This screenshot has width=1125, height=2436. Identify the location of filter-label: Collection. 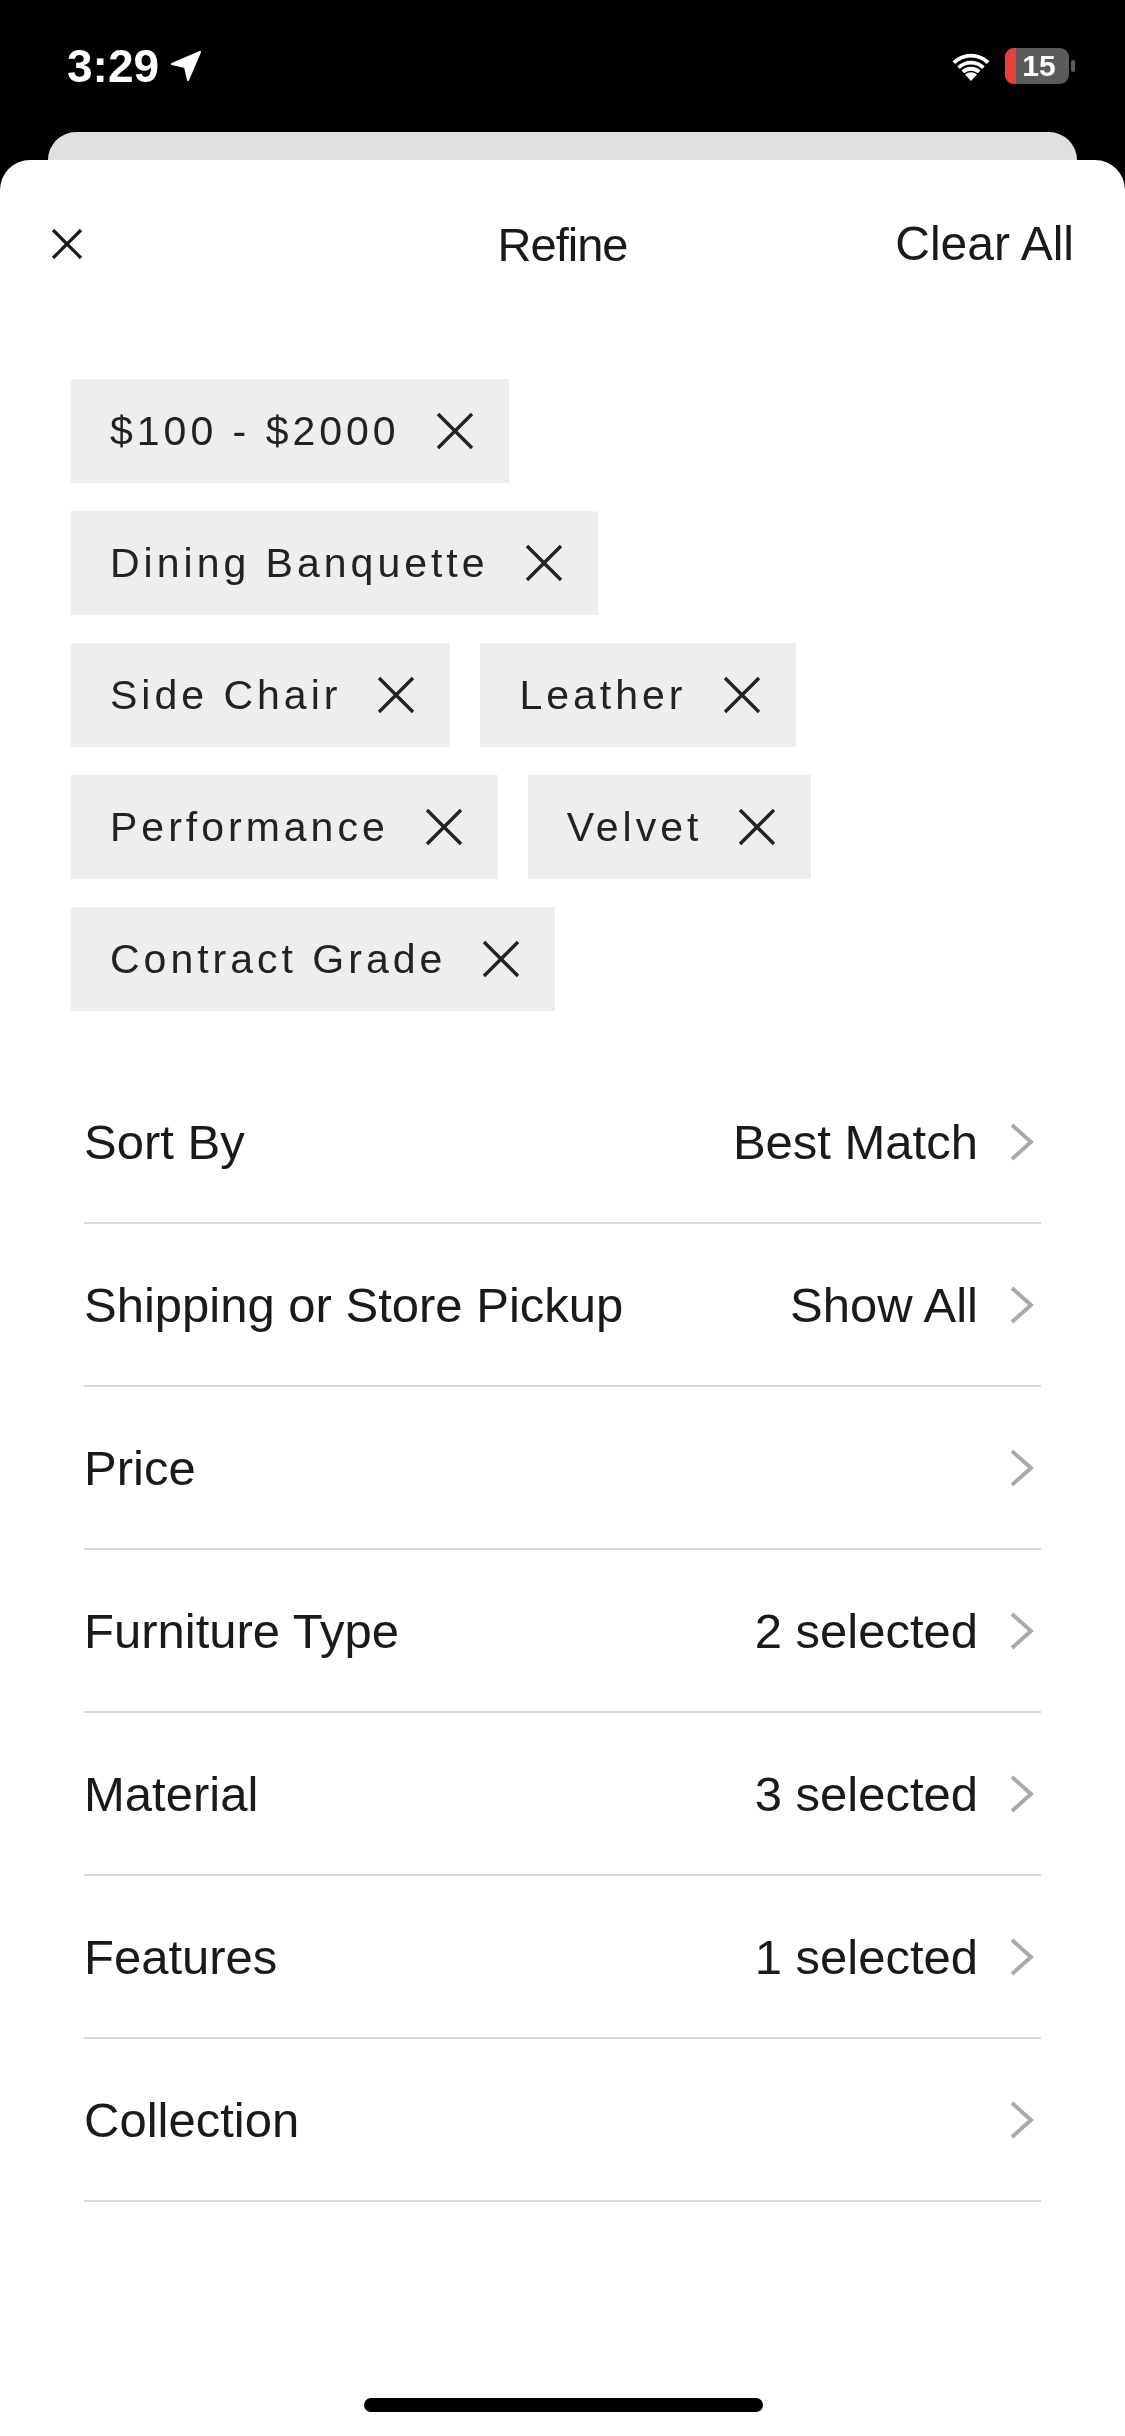
(192, 2119).